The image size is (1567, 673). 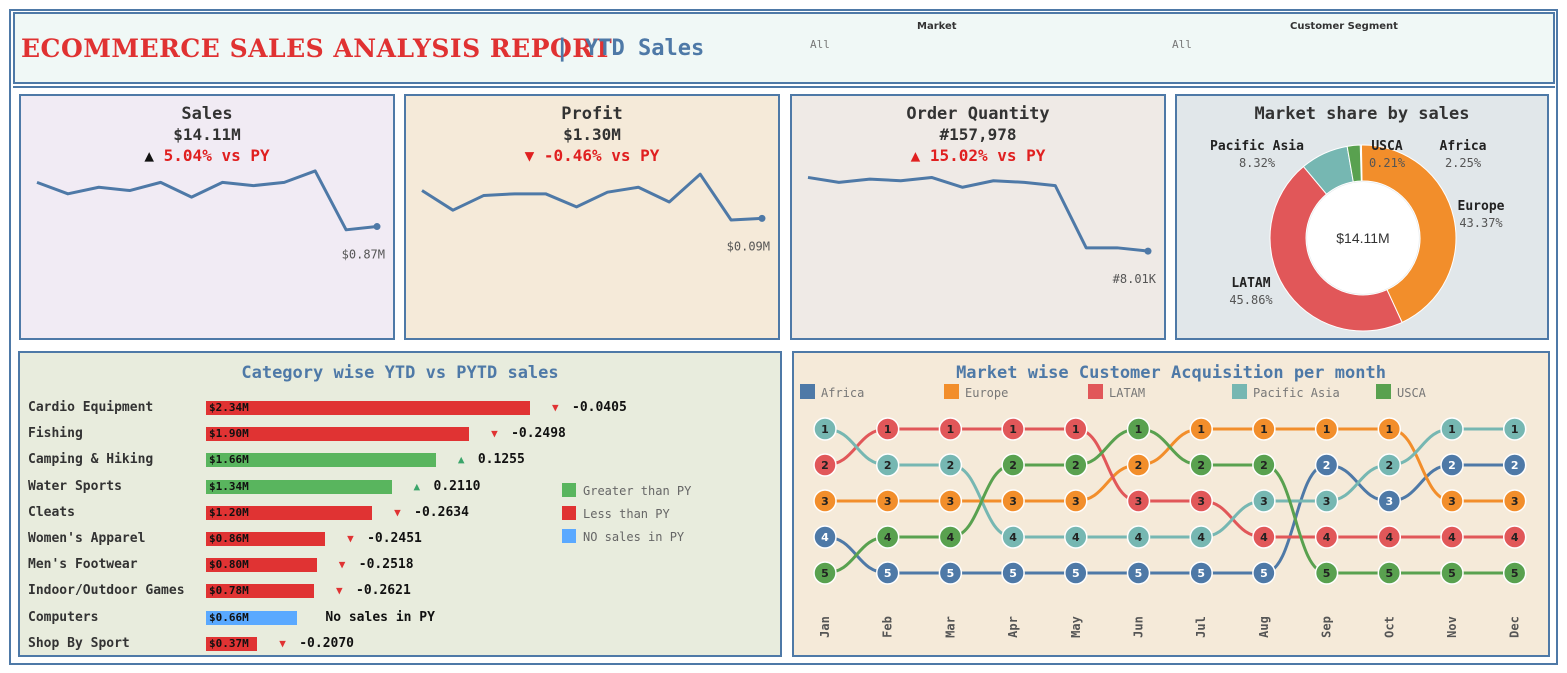 I want to click on sparkline-end-label: $0.87M, so click(x=363, y=255).